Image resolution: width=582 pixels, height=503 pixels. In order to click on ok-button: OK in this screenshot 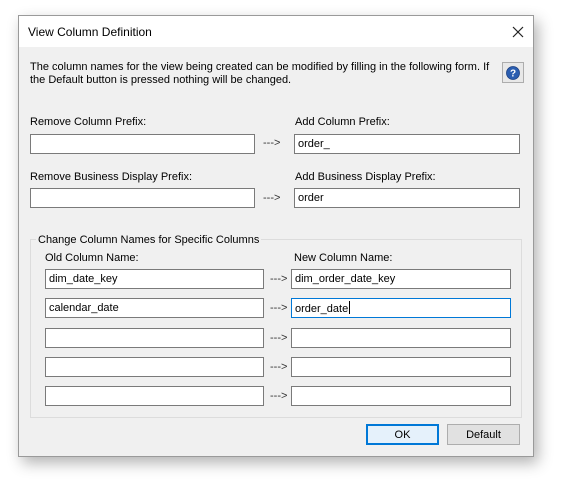, I will do `click(402, 434)`.